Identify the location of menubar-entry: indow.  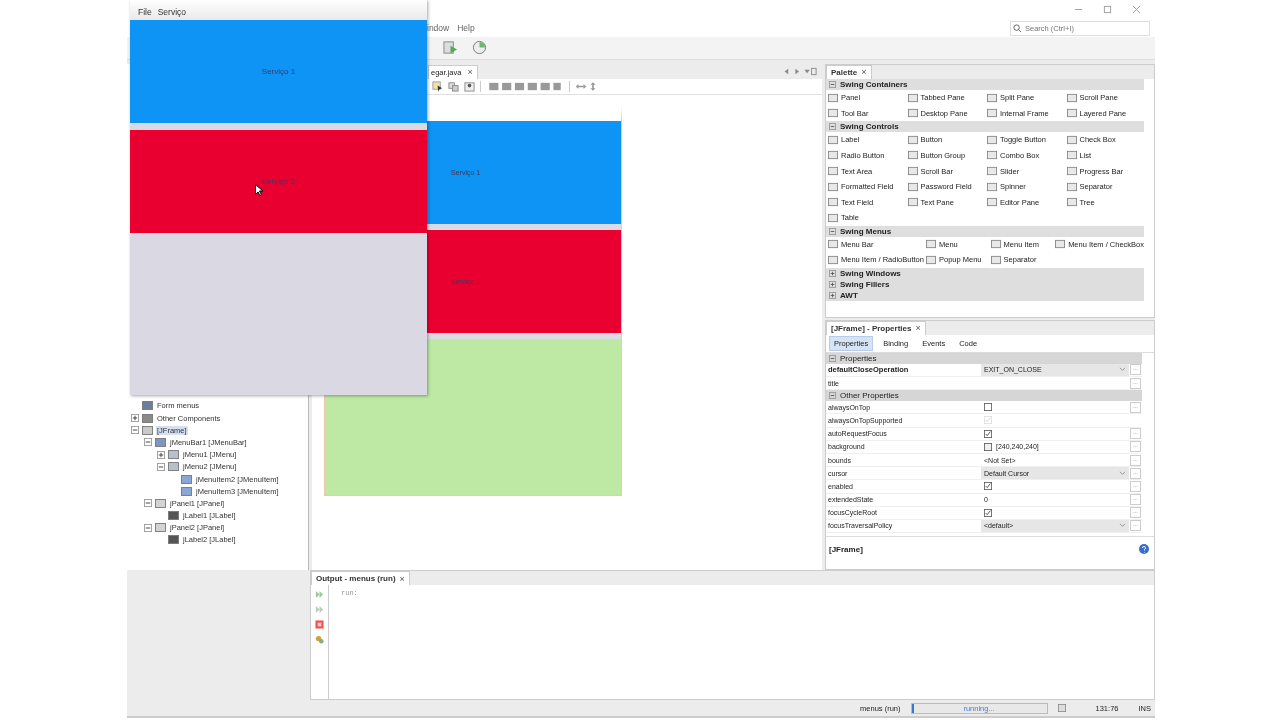
(438, 28).